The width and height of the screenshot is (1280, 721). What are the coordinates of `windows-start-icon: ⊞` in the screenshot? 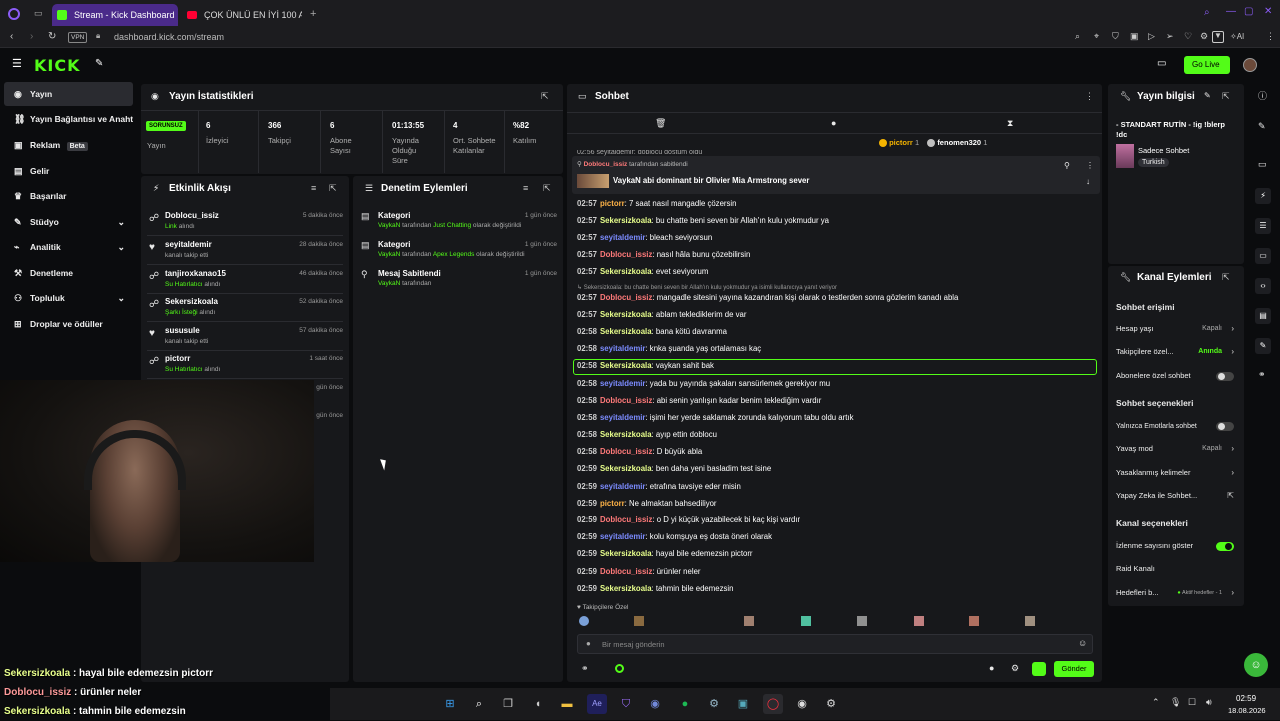 It's located at (450, 704).